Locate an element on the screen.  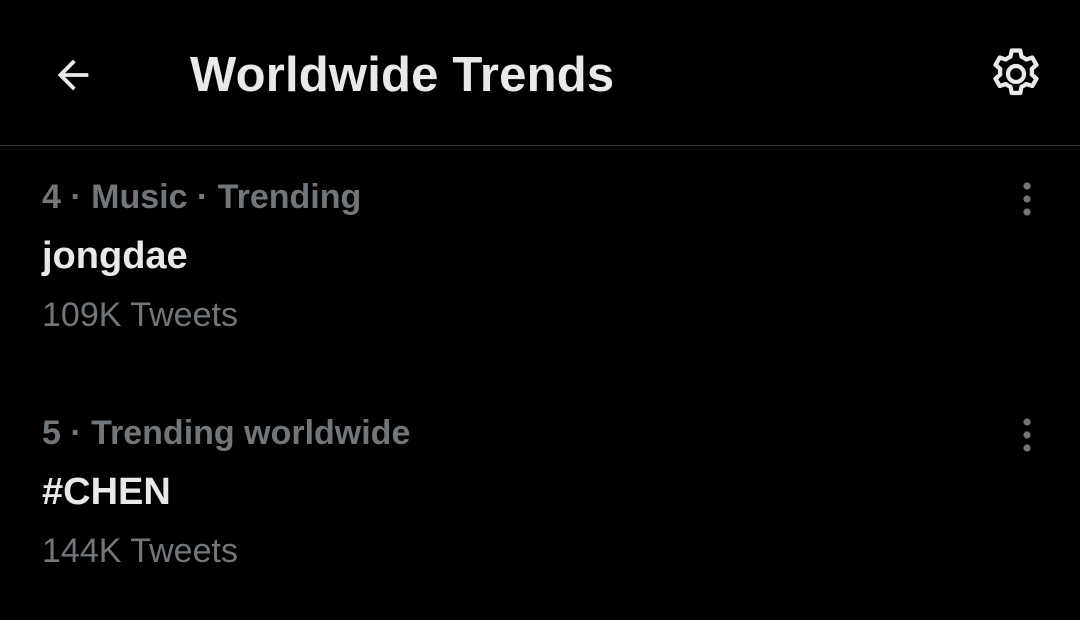
settings-button is located at coordinates (1016, 74).